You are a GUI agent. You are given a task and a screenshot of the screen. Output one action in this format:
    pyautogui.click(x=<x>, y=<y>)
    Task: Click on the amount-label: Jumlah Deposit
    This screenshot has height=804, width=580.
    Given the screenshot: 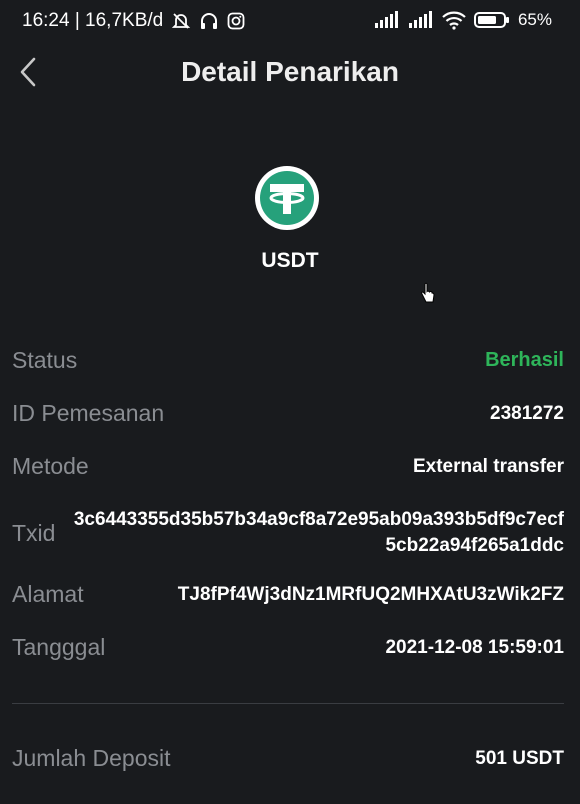 What is the action you would take?
    pyautogui.click(x=91, y=758)
    